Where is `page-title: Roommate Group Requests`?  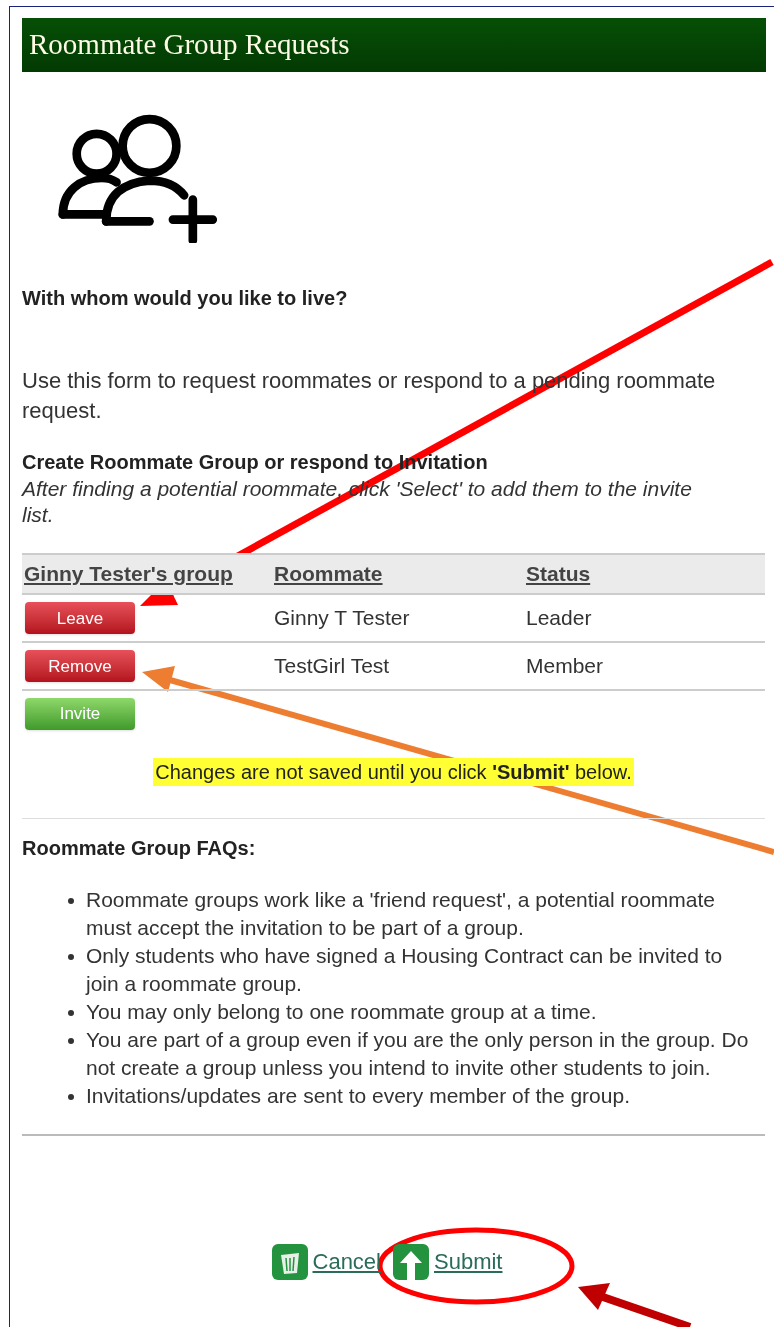 page-title: Roommate Group Requests is located at coordinates (394, 45).